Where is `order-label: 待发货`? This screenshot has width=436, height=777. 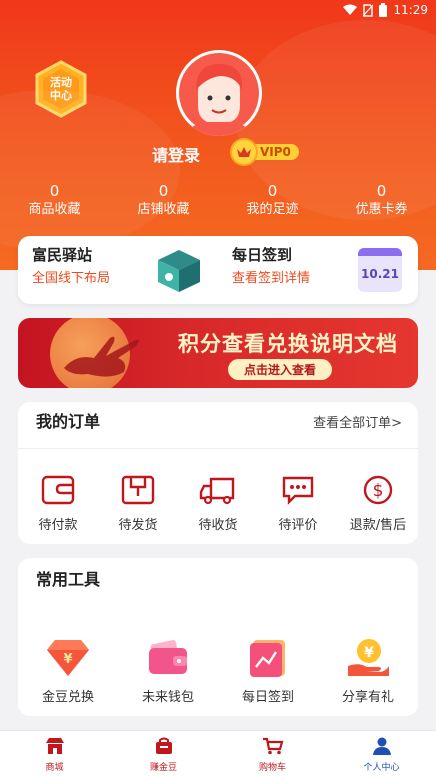
order-label: 待发货 is located at coordinates (138, 525).